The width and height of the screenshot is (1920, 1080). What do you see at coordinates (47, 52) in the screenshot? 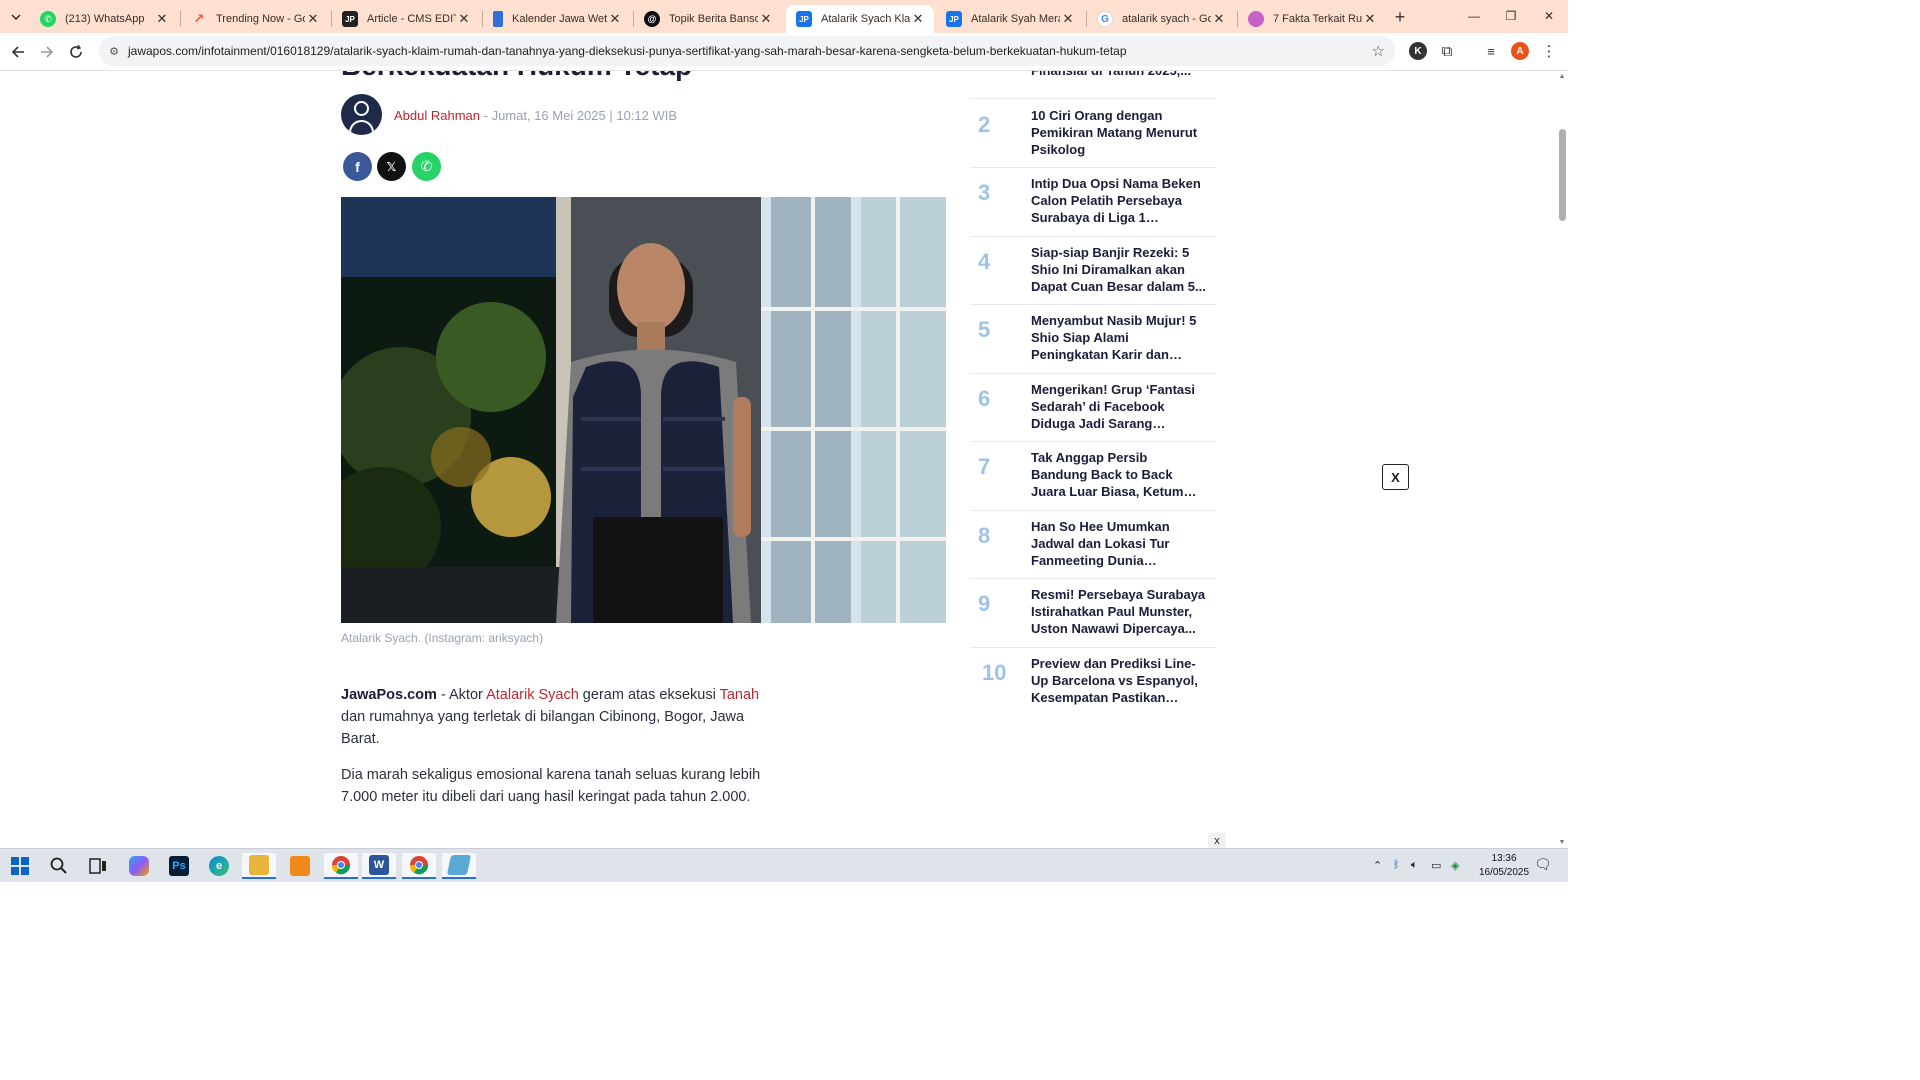
I see `forward-button` at bounding box center [47, 52].